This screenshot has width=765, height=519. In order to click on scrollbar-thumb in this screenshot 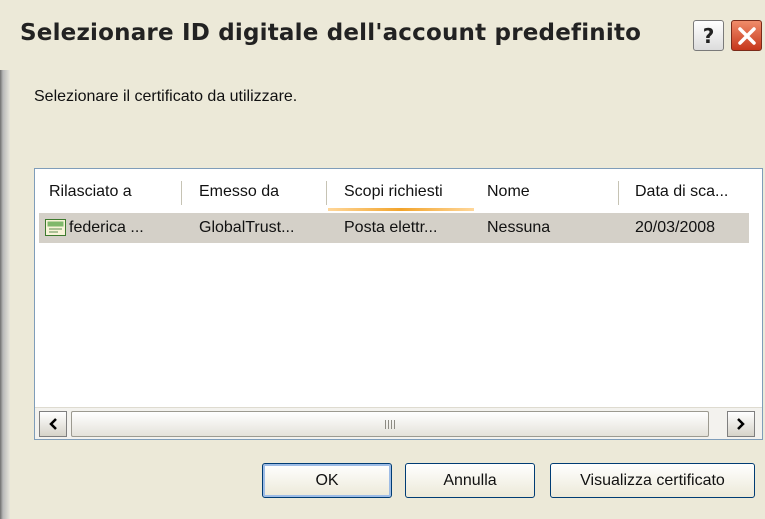, I will do `click(390, 424)`.